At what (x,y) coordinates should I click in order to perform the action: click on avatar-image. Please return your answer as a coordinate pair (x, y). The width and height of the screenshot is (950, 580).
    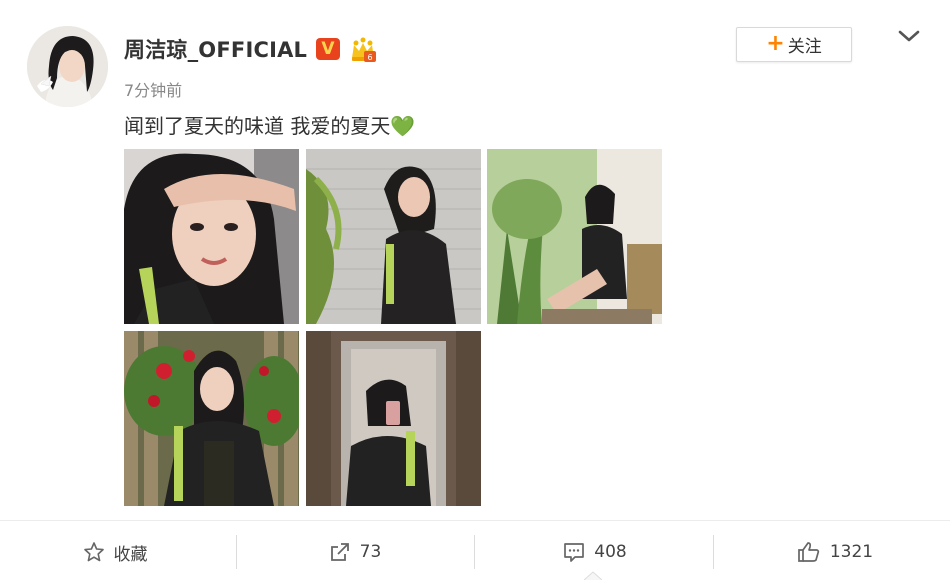
    Looking at the image, I should click on (67, 66).